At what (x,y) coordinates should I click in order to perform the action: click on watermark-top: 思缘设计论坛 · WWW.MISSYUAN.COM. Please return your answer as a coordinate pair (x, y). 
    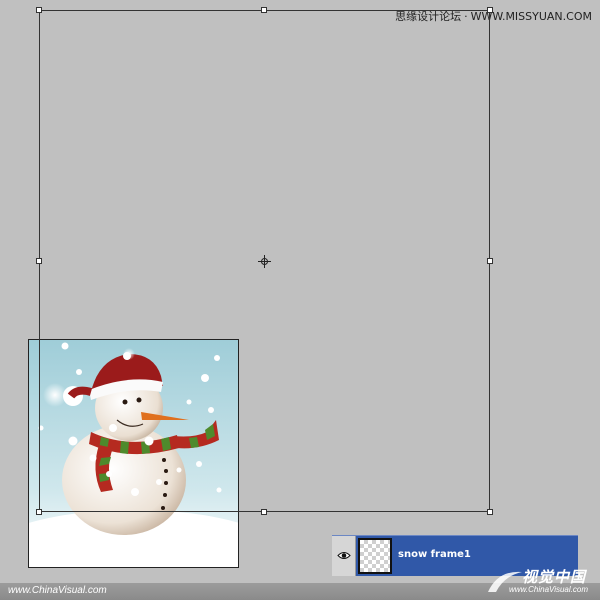
    Looking at the image, I should click on (493, 16).